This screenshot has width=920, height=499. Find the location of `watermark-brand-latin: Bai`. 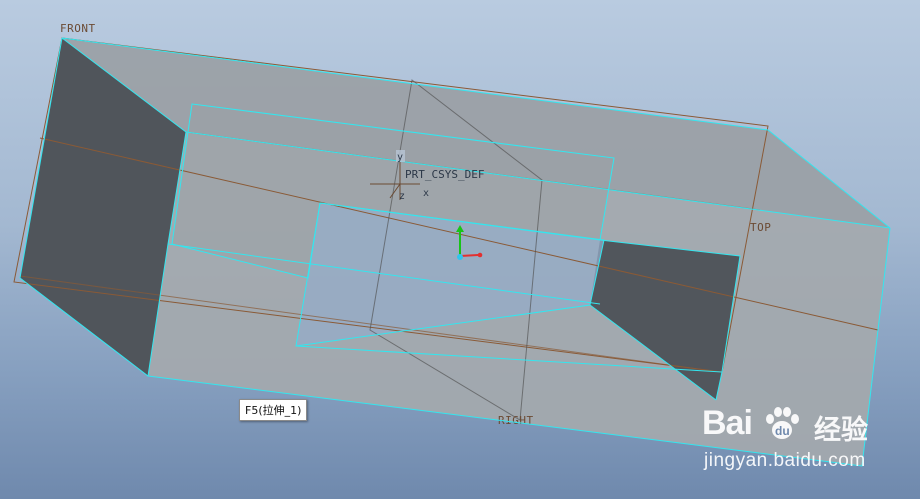

watermark-brand-latin: Bai is located at coordinates (727, 423).